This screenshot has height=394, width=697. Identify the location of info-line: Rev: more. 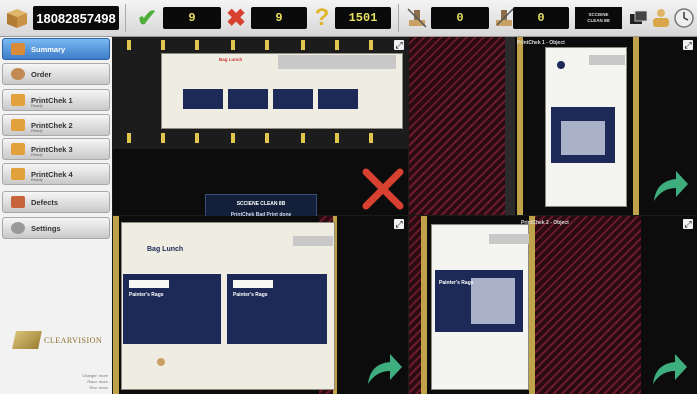
(98, 387).